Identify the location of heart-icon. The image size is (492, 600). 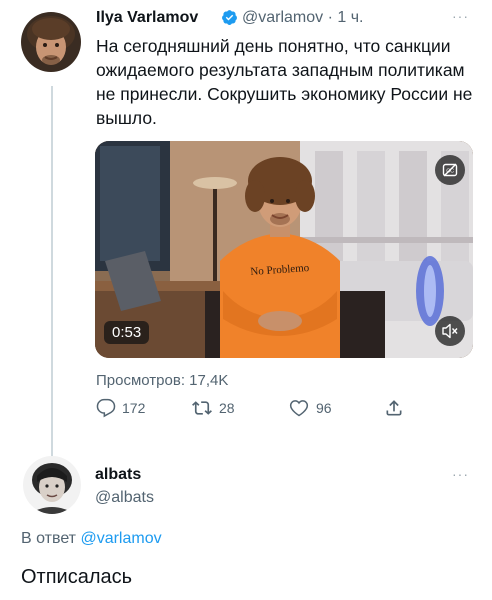
(299, 408).